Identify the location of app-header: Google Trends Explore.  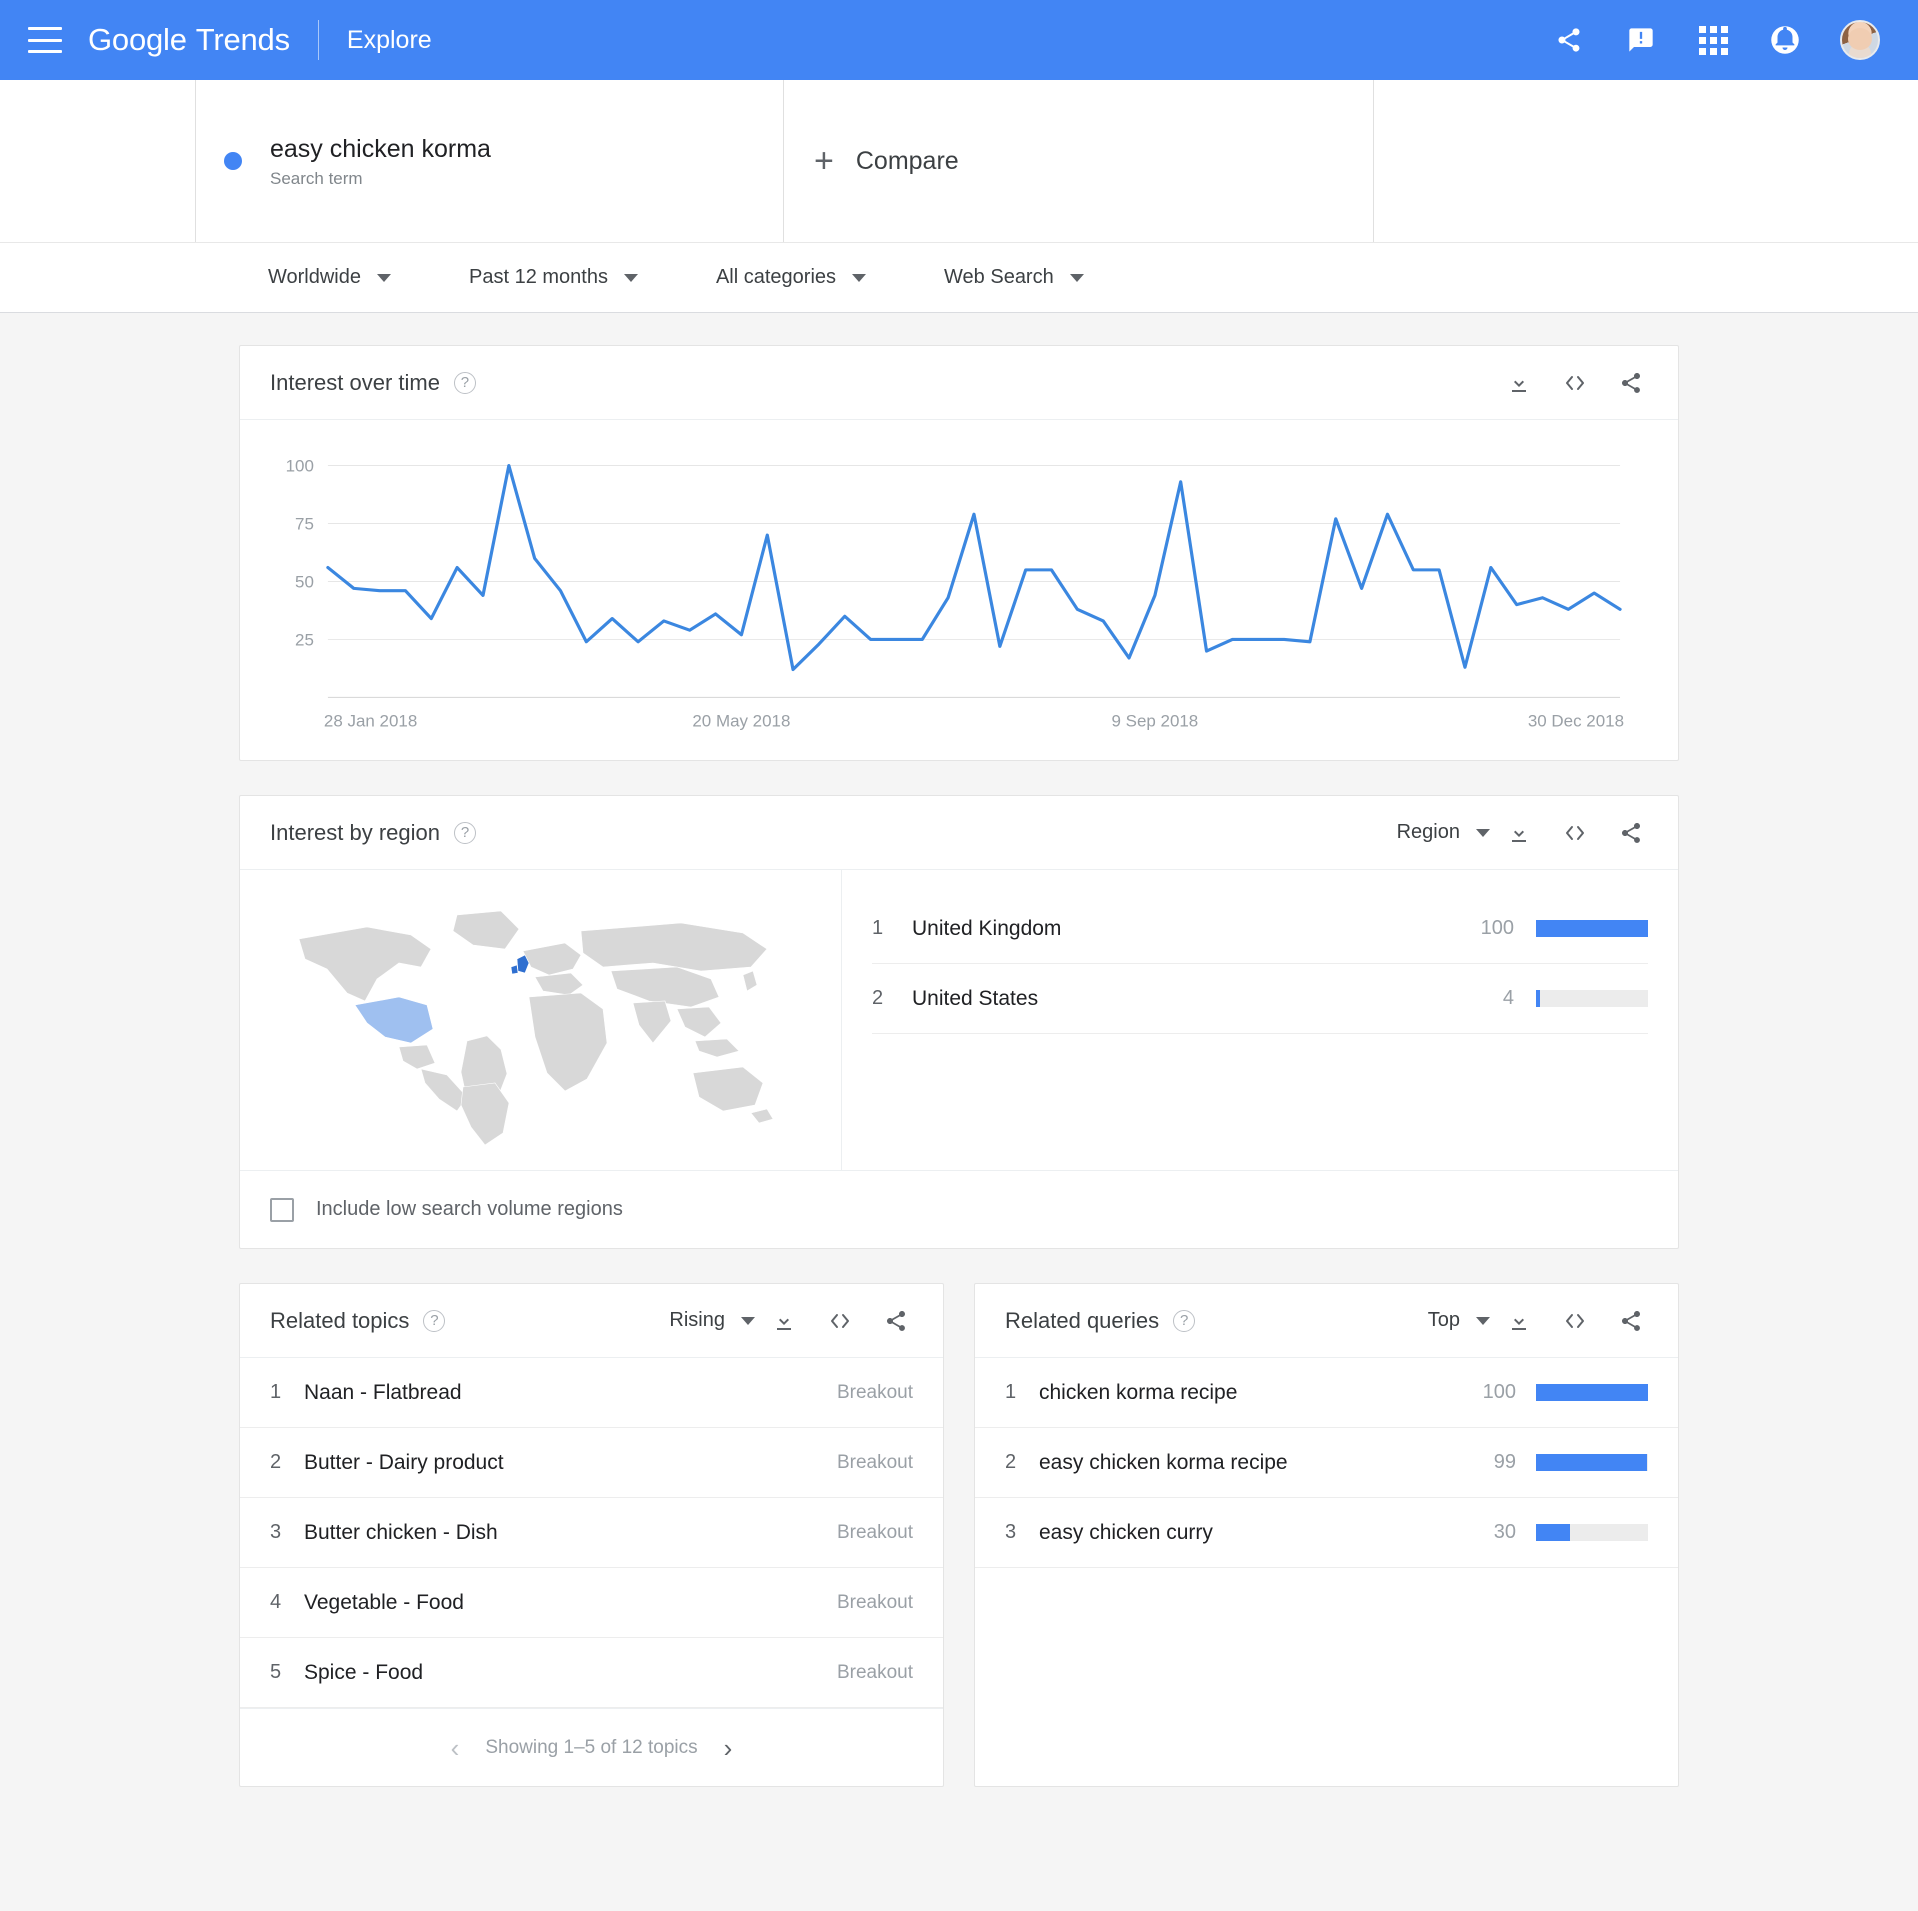
(959, 40).